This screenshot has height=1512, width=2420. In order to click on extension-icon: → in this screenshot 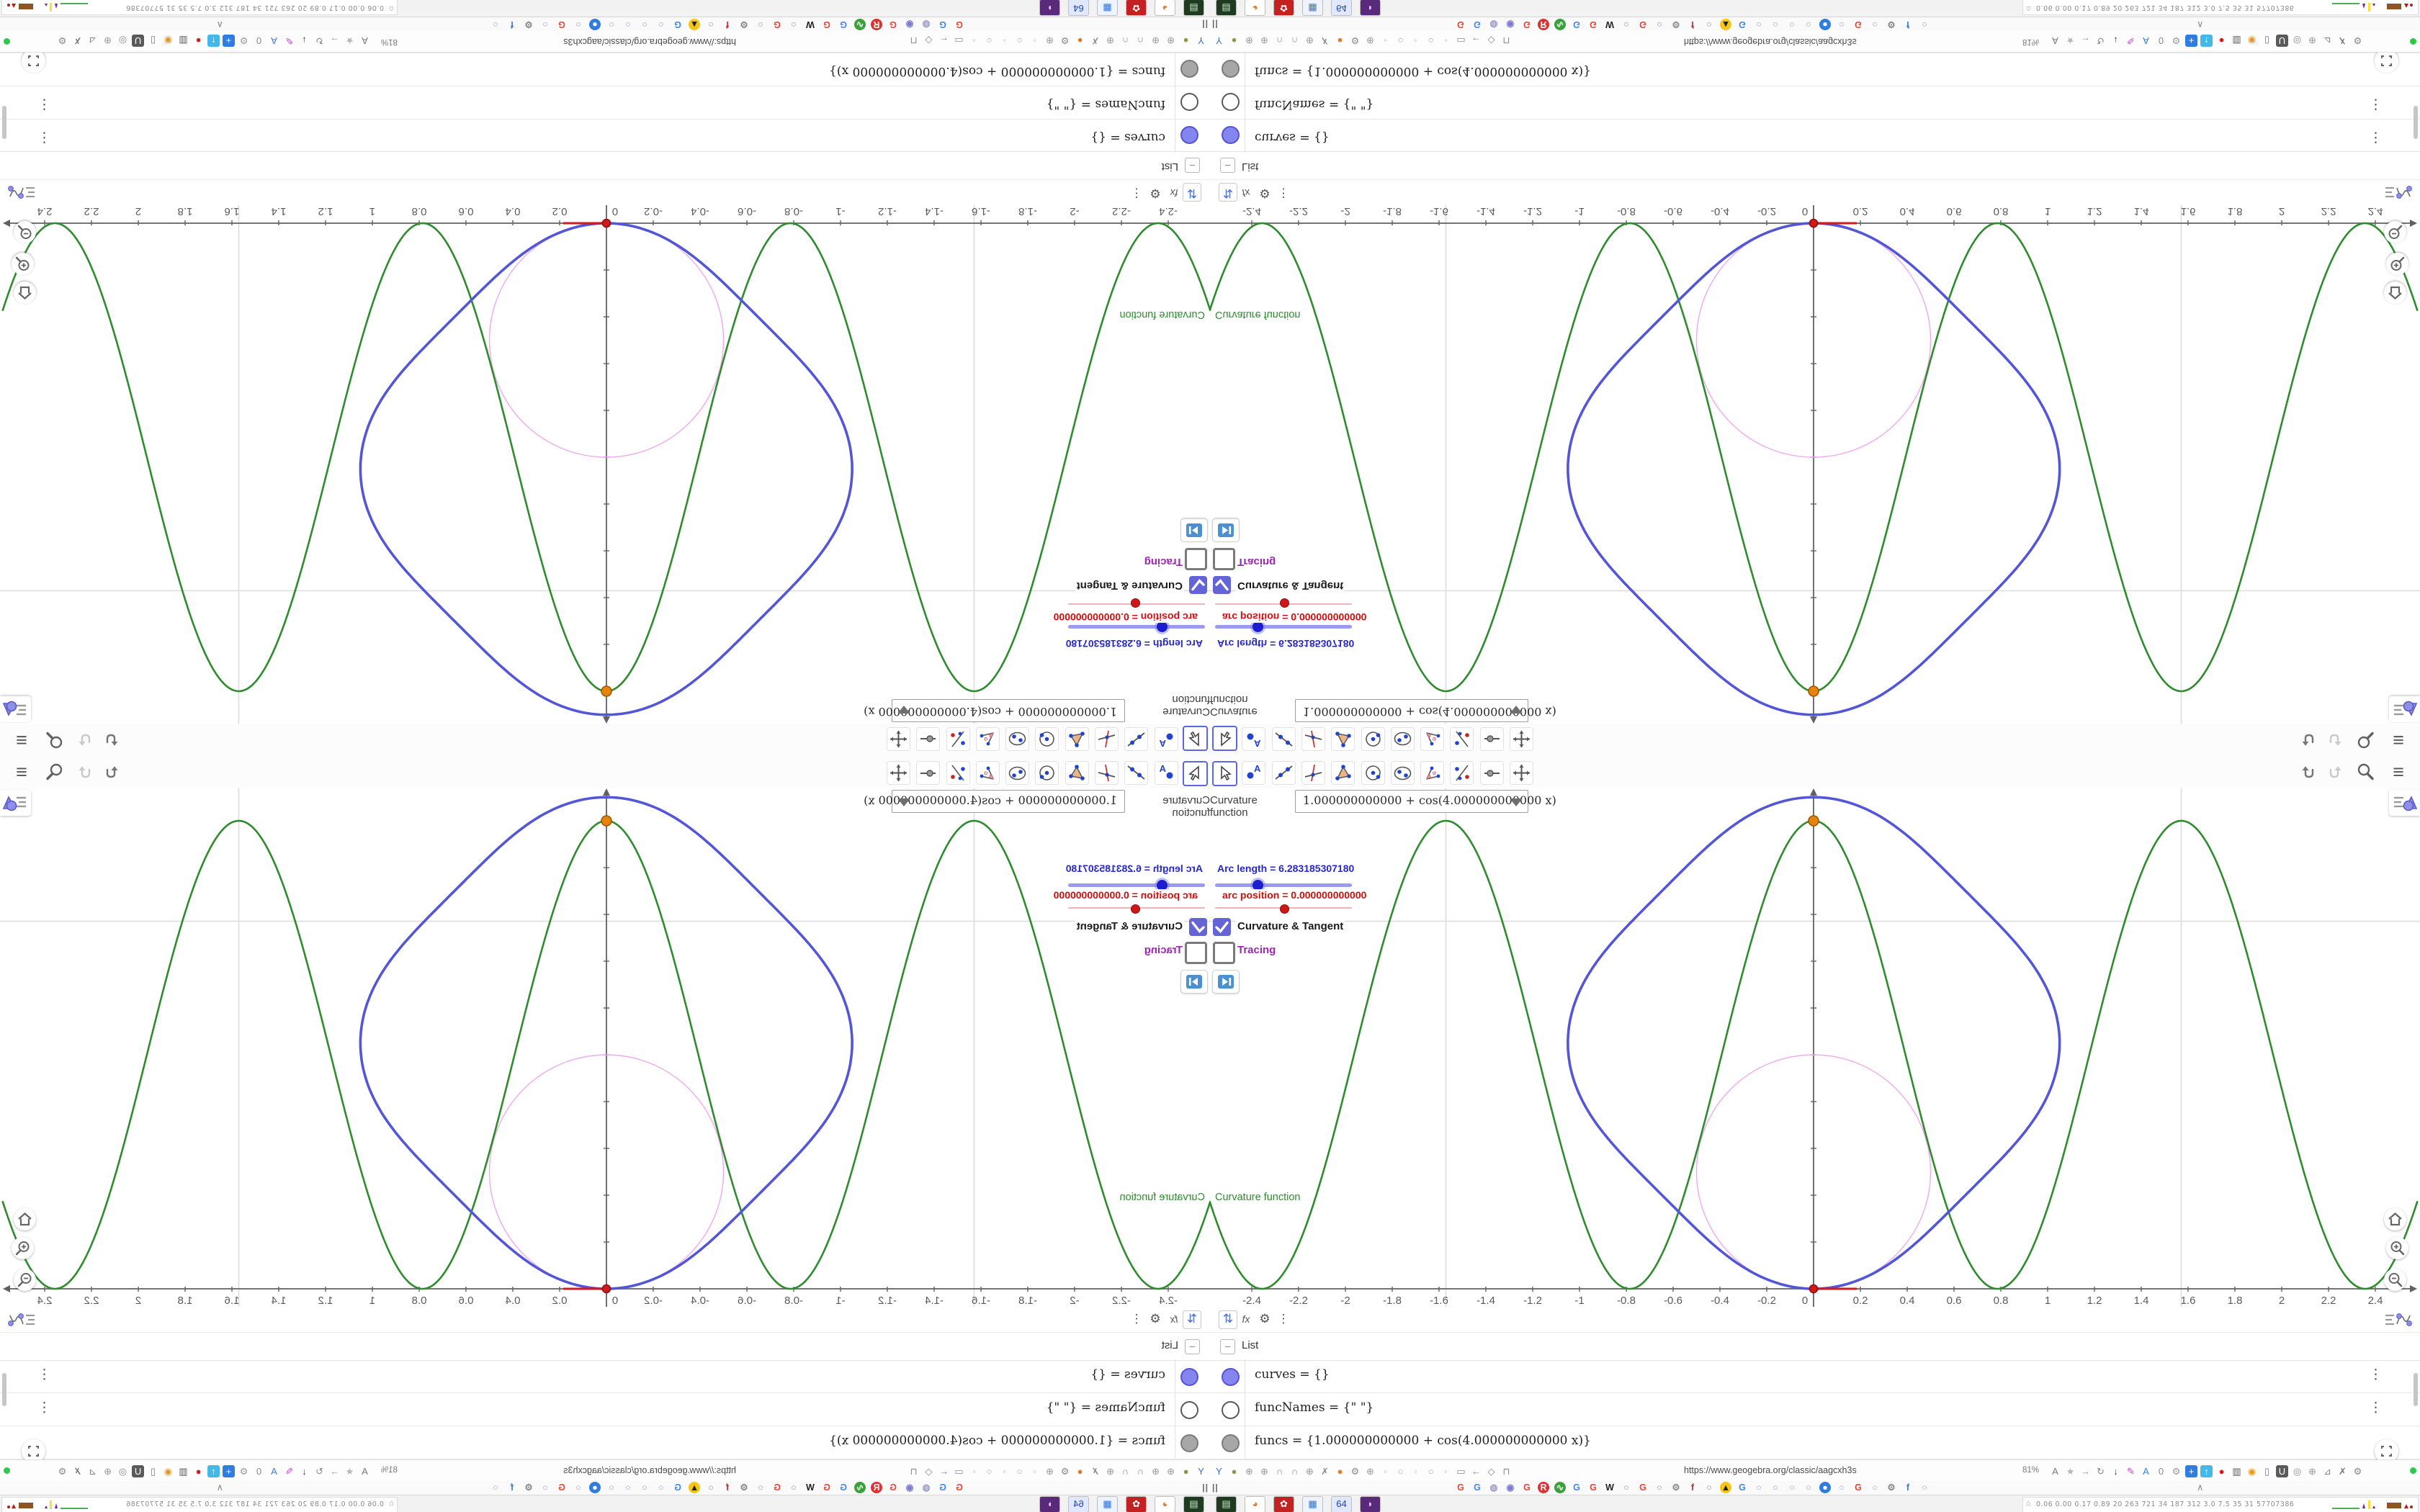, I will do `click(2085, 41)`.